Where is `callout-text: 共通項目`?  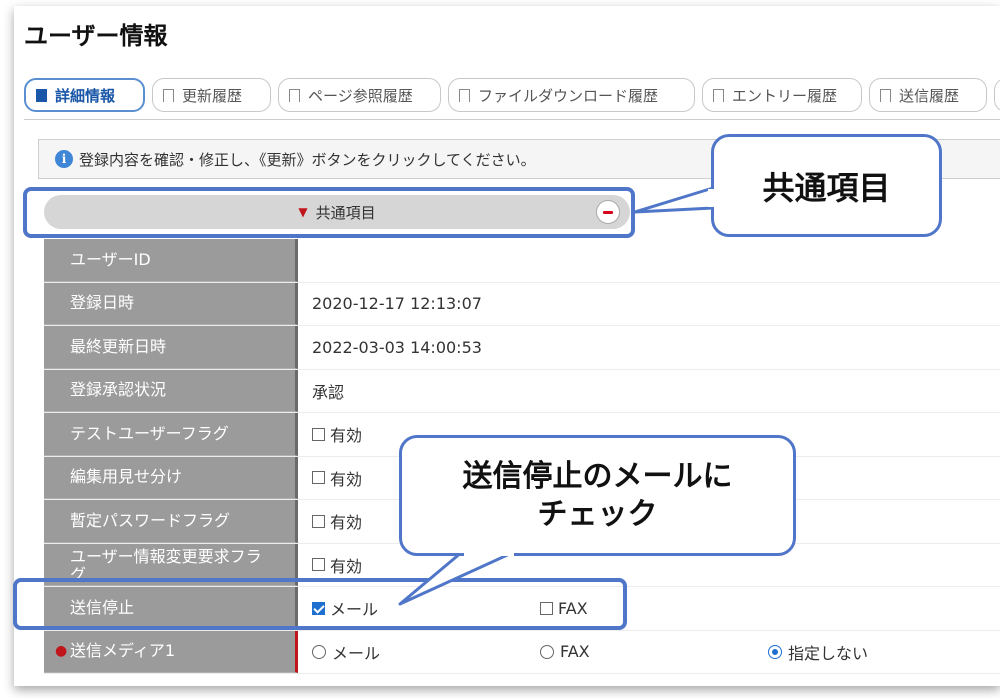
callout-text: 共通項目 is located at coordinates (826, 187).